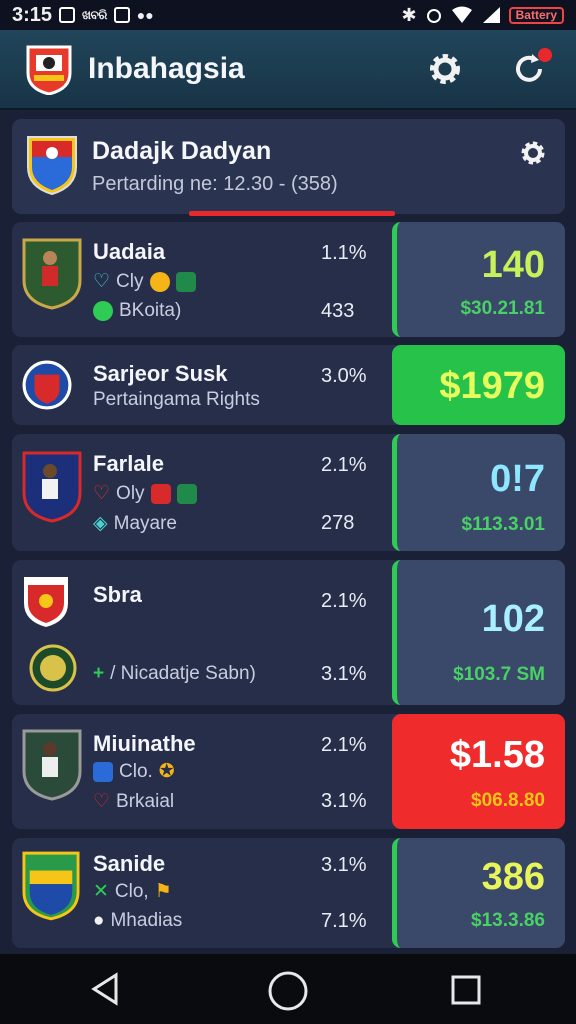 Image resolution: width=576 pixels, height=1024 pixels. Describe the element at coordinates (135, 523) in the screenshot. I see `row-line-2: ◈ Mayare` at that location.